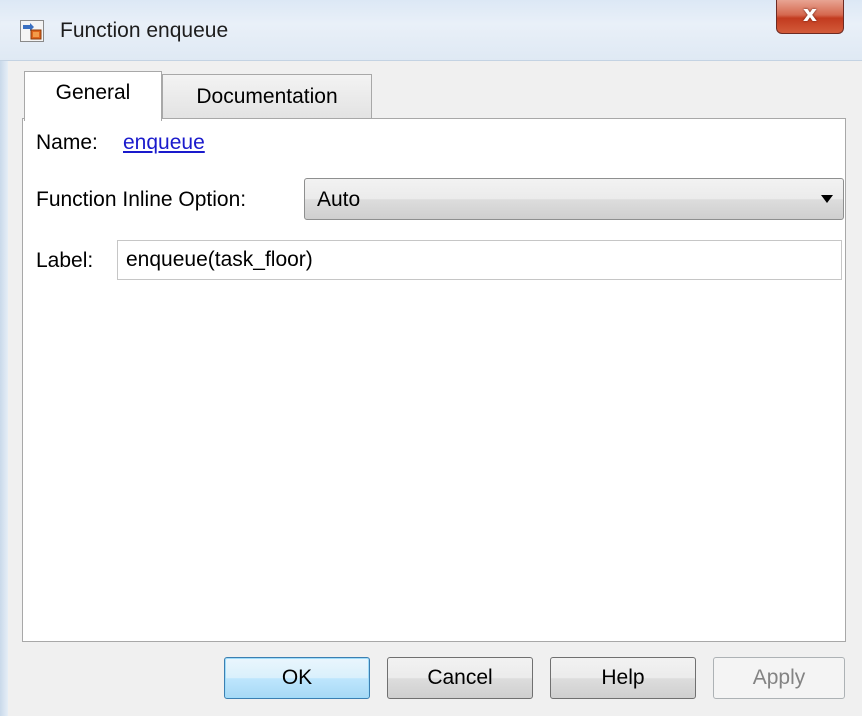 The width and height of the screenshot is (862, 716). What do you see at coordinates (164, 143) in the screenshot?
I see `name-link: enqueue` at bounding box center [164, 143].